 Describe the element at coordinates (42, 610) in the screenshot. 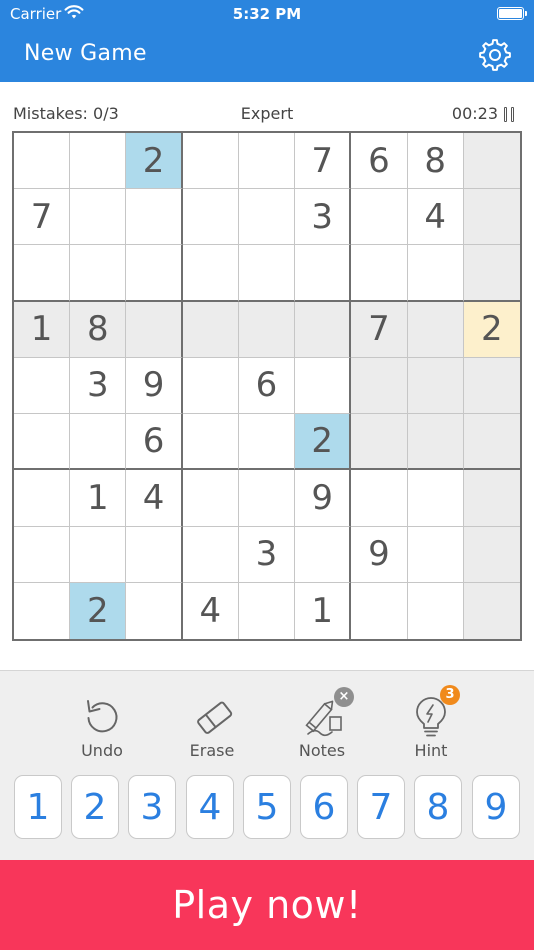

I see `cell-r9c1` at that location.